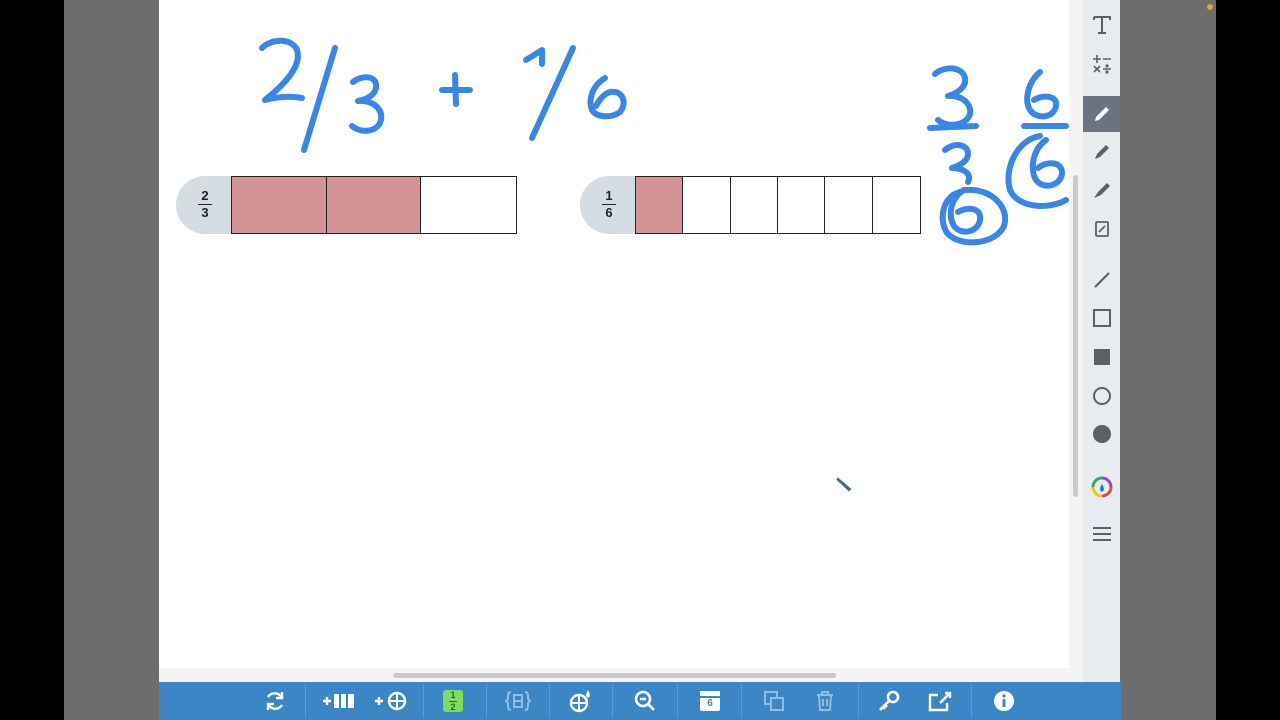  Describe the element at coordinates (940, 701) in the screenshot. I see `share-icon` at that location.